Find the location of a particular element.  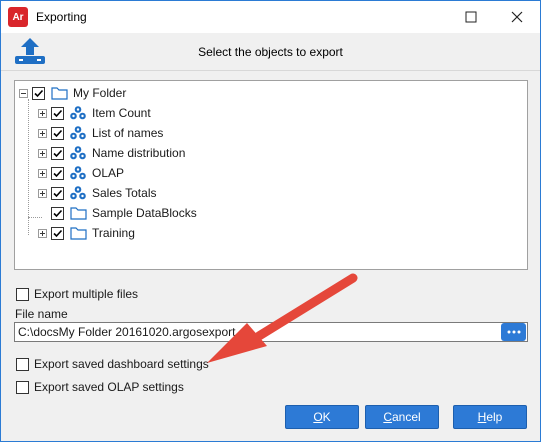

export-multiple-files-option: Export multiple files is located at coordinates (77, 294).